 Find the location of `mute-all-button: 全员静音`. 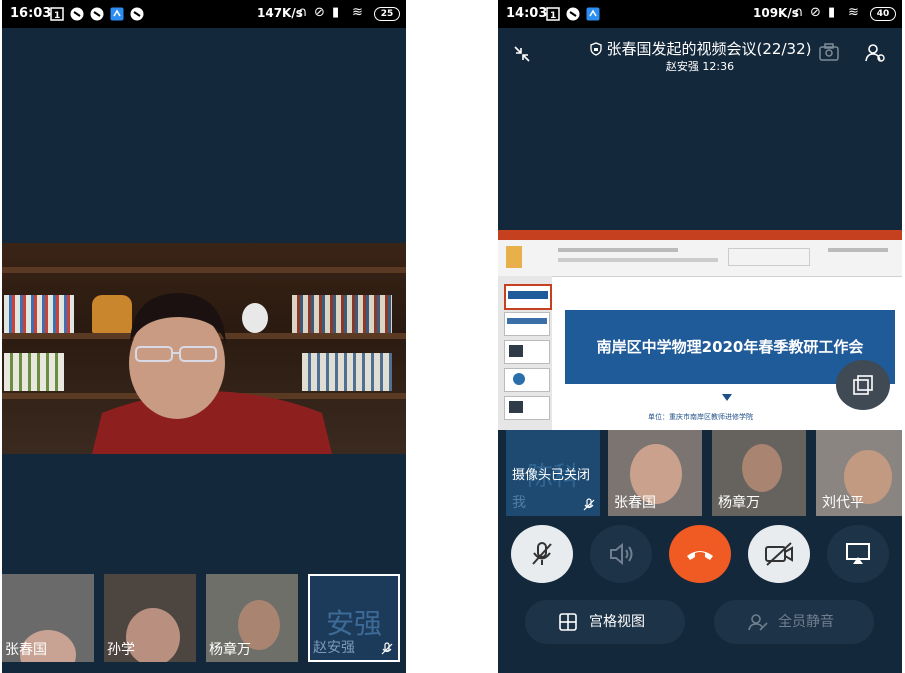

mute-all-button: 全员静音 is located at coordinates (794, 622).